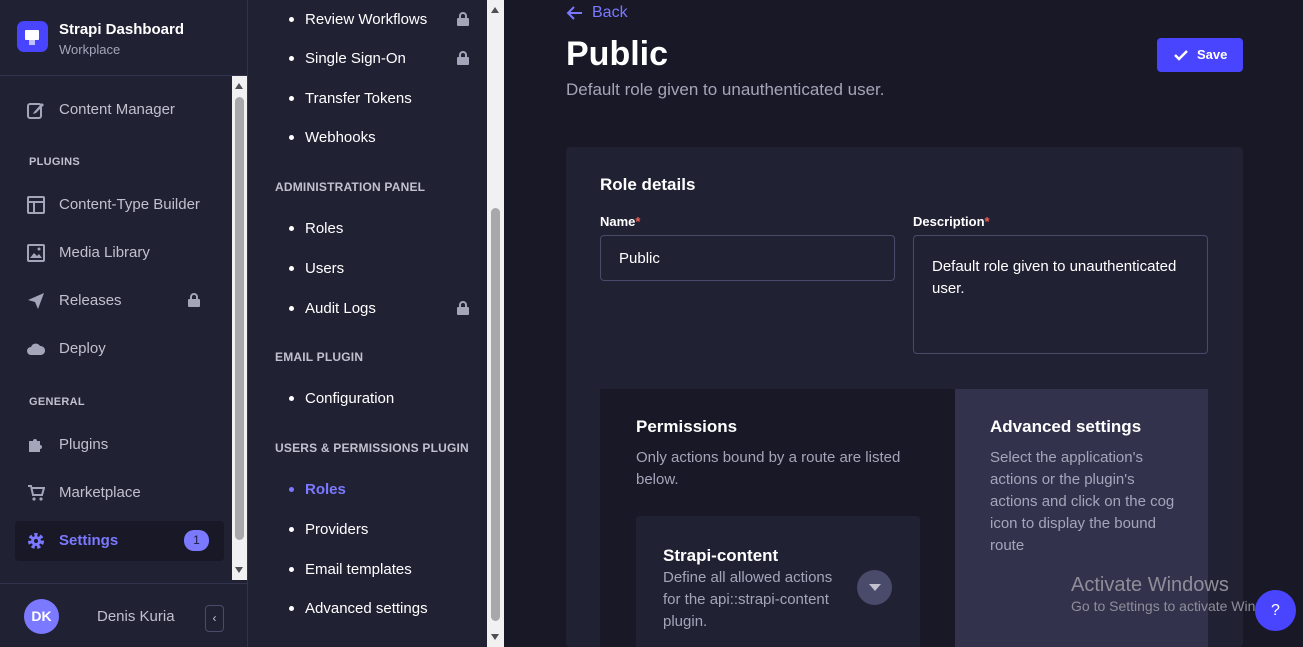  Describe the element at coordinates (951, 221) in the screenshot. I see `description-field-label: Description*` at that location.